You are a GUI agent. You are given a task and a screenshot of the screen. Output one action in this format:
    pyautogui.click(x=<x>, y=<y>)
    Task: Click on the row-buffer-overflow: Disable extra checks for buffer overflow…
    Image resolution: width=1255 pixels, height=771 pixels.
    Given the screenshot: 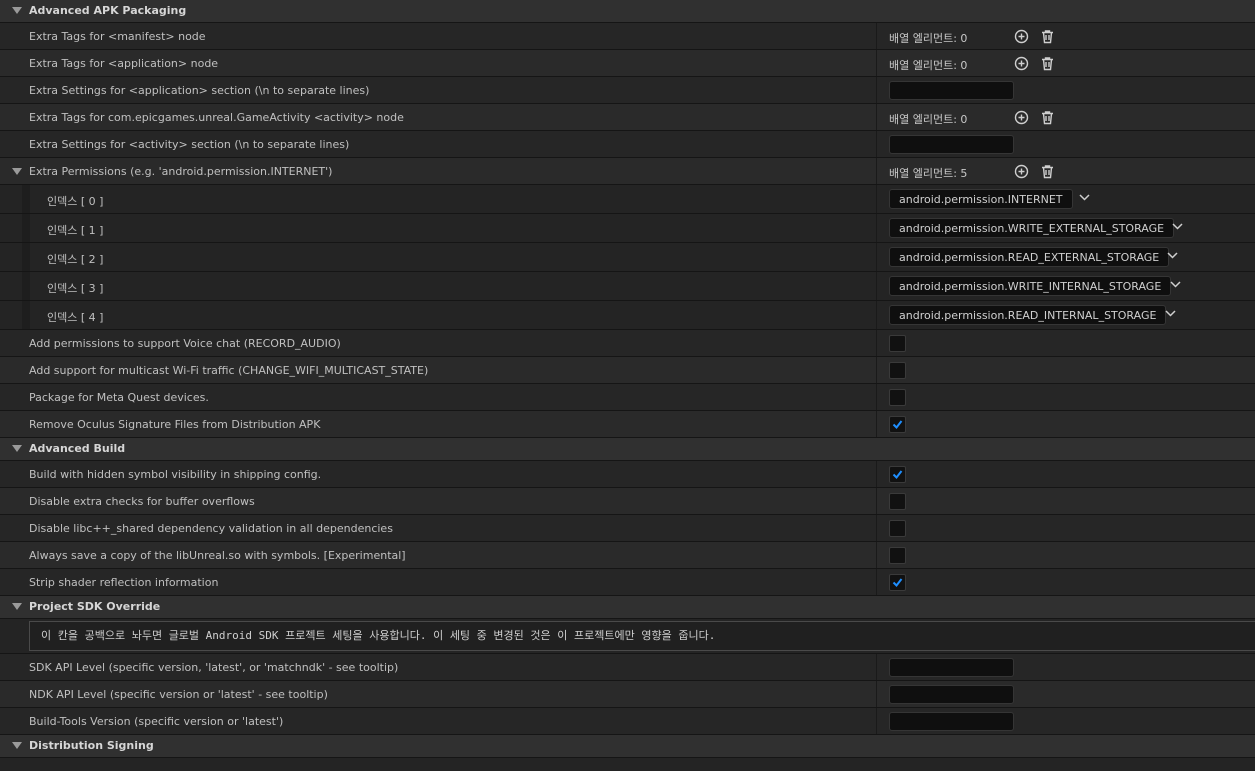 What is the action you would take?
    pyautogui.click(x=627, y=501)
    